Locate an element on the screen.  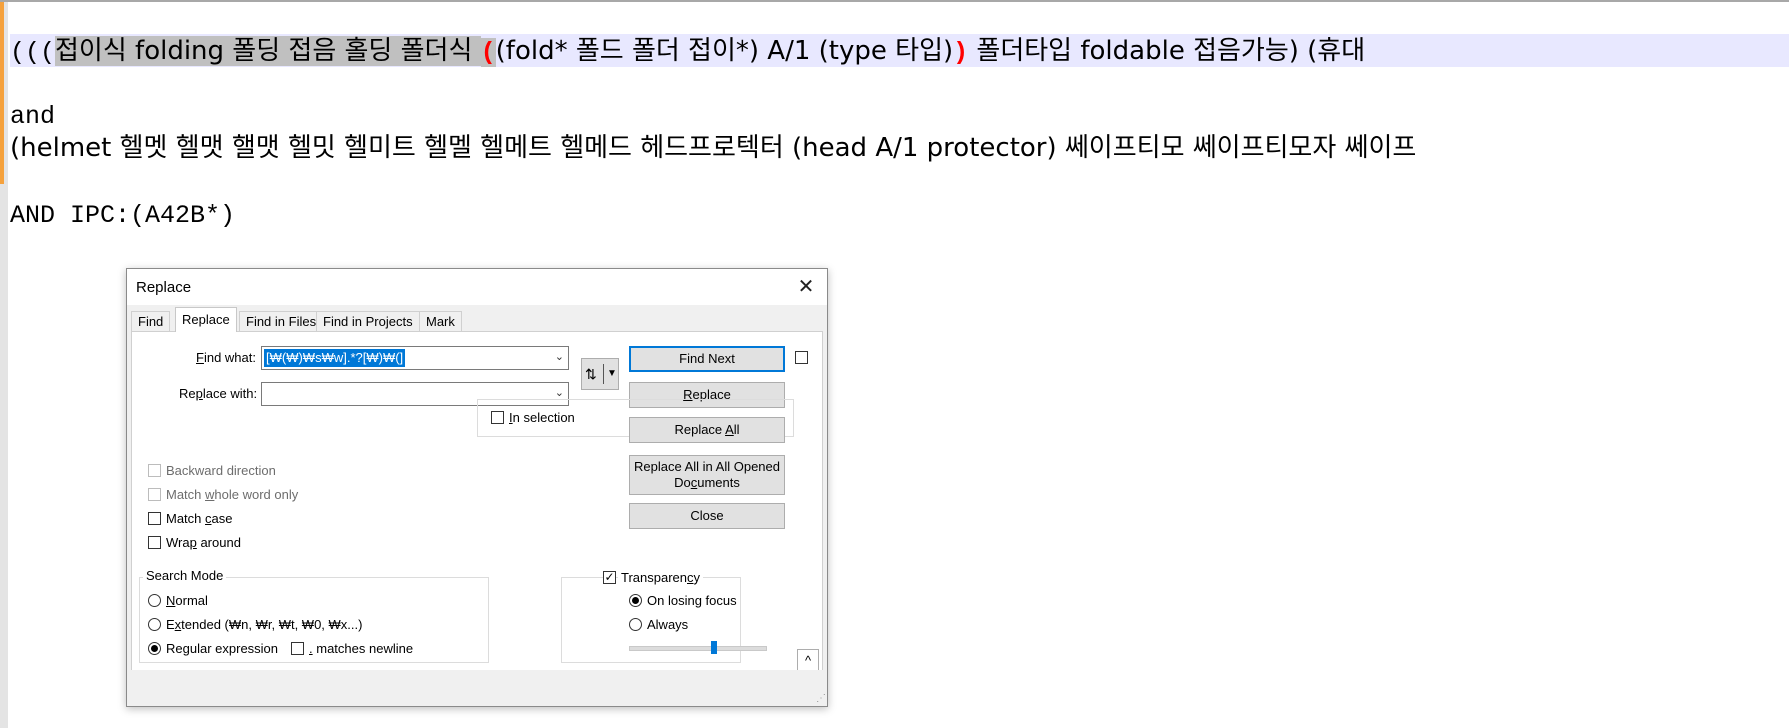
transparency-always-label: Always is located at coordinates (668, 624).